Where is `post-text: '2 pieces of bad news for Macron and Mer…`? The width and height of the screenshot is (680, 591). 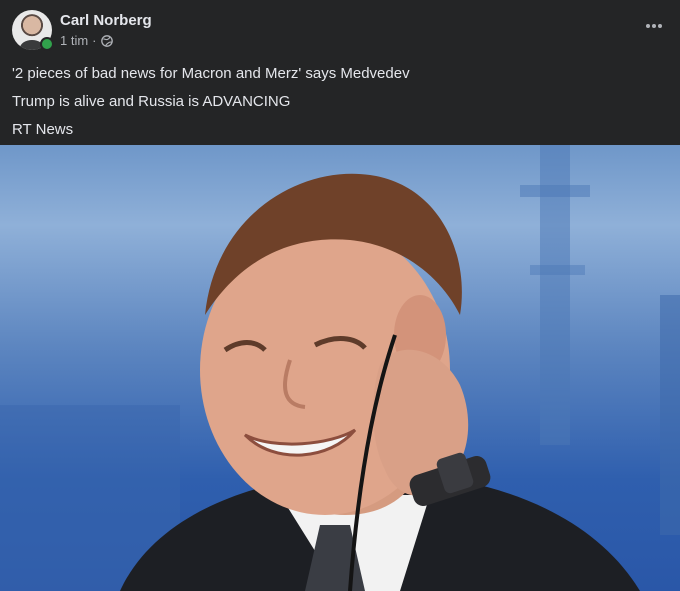 post-text: '2 pieces of bad news for Macron and Mer… is located at coordinates (211, 102).